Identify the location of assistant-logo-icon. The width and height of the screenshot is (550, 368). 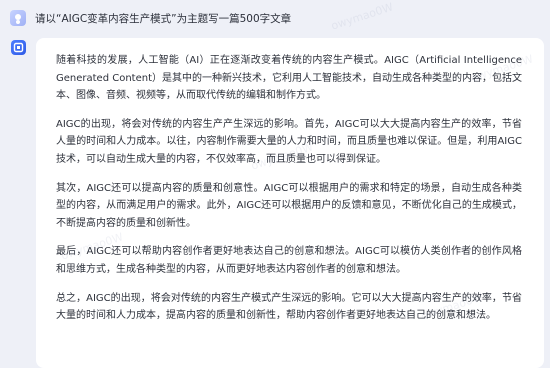
(18, 47).